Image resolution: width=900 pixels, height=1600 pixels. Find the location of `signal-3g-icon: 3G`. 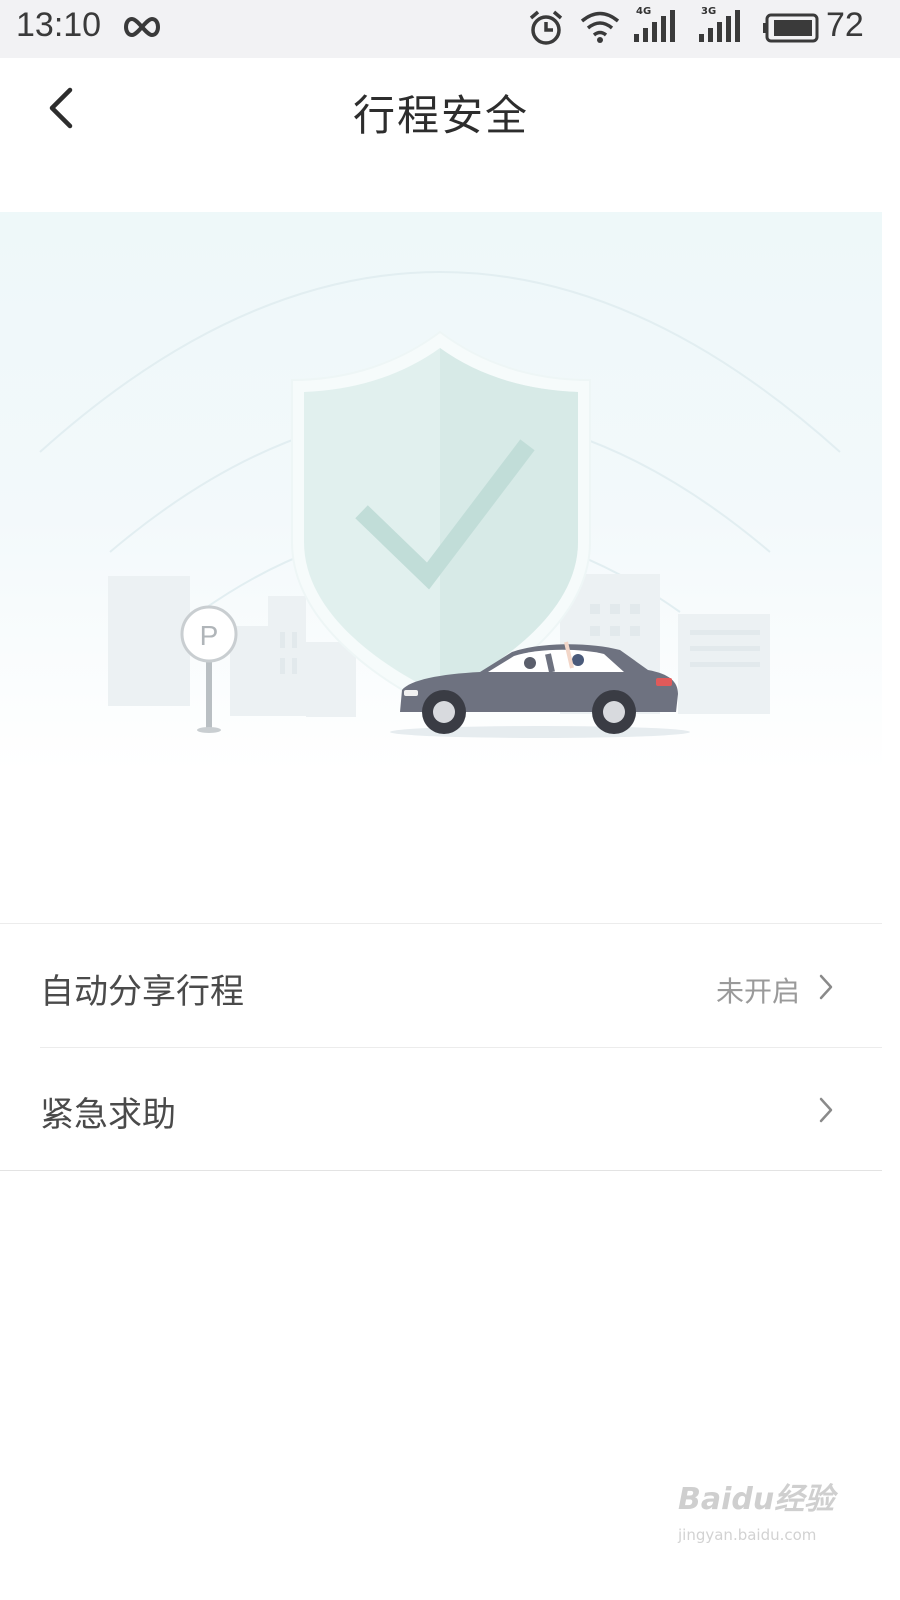

signal-3g-icon: 3G is located at coordinates (722, 27).